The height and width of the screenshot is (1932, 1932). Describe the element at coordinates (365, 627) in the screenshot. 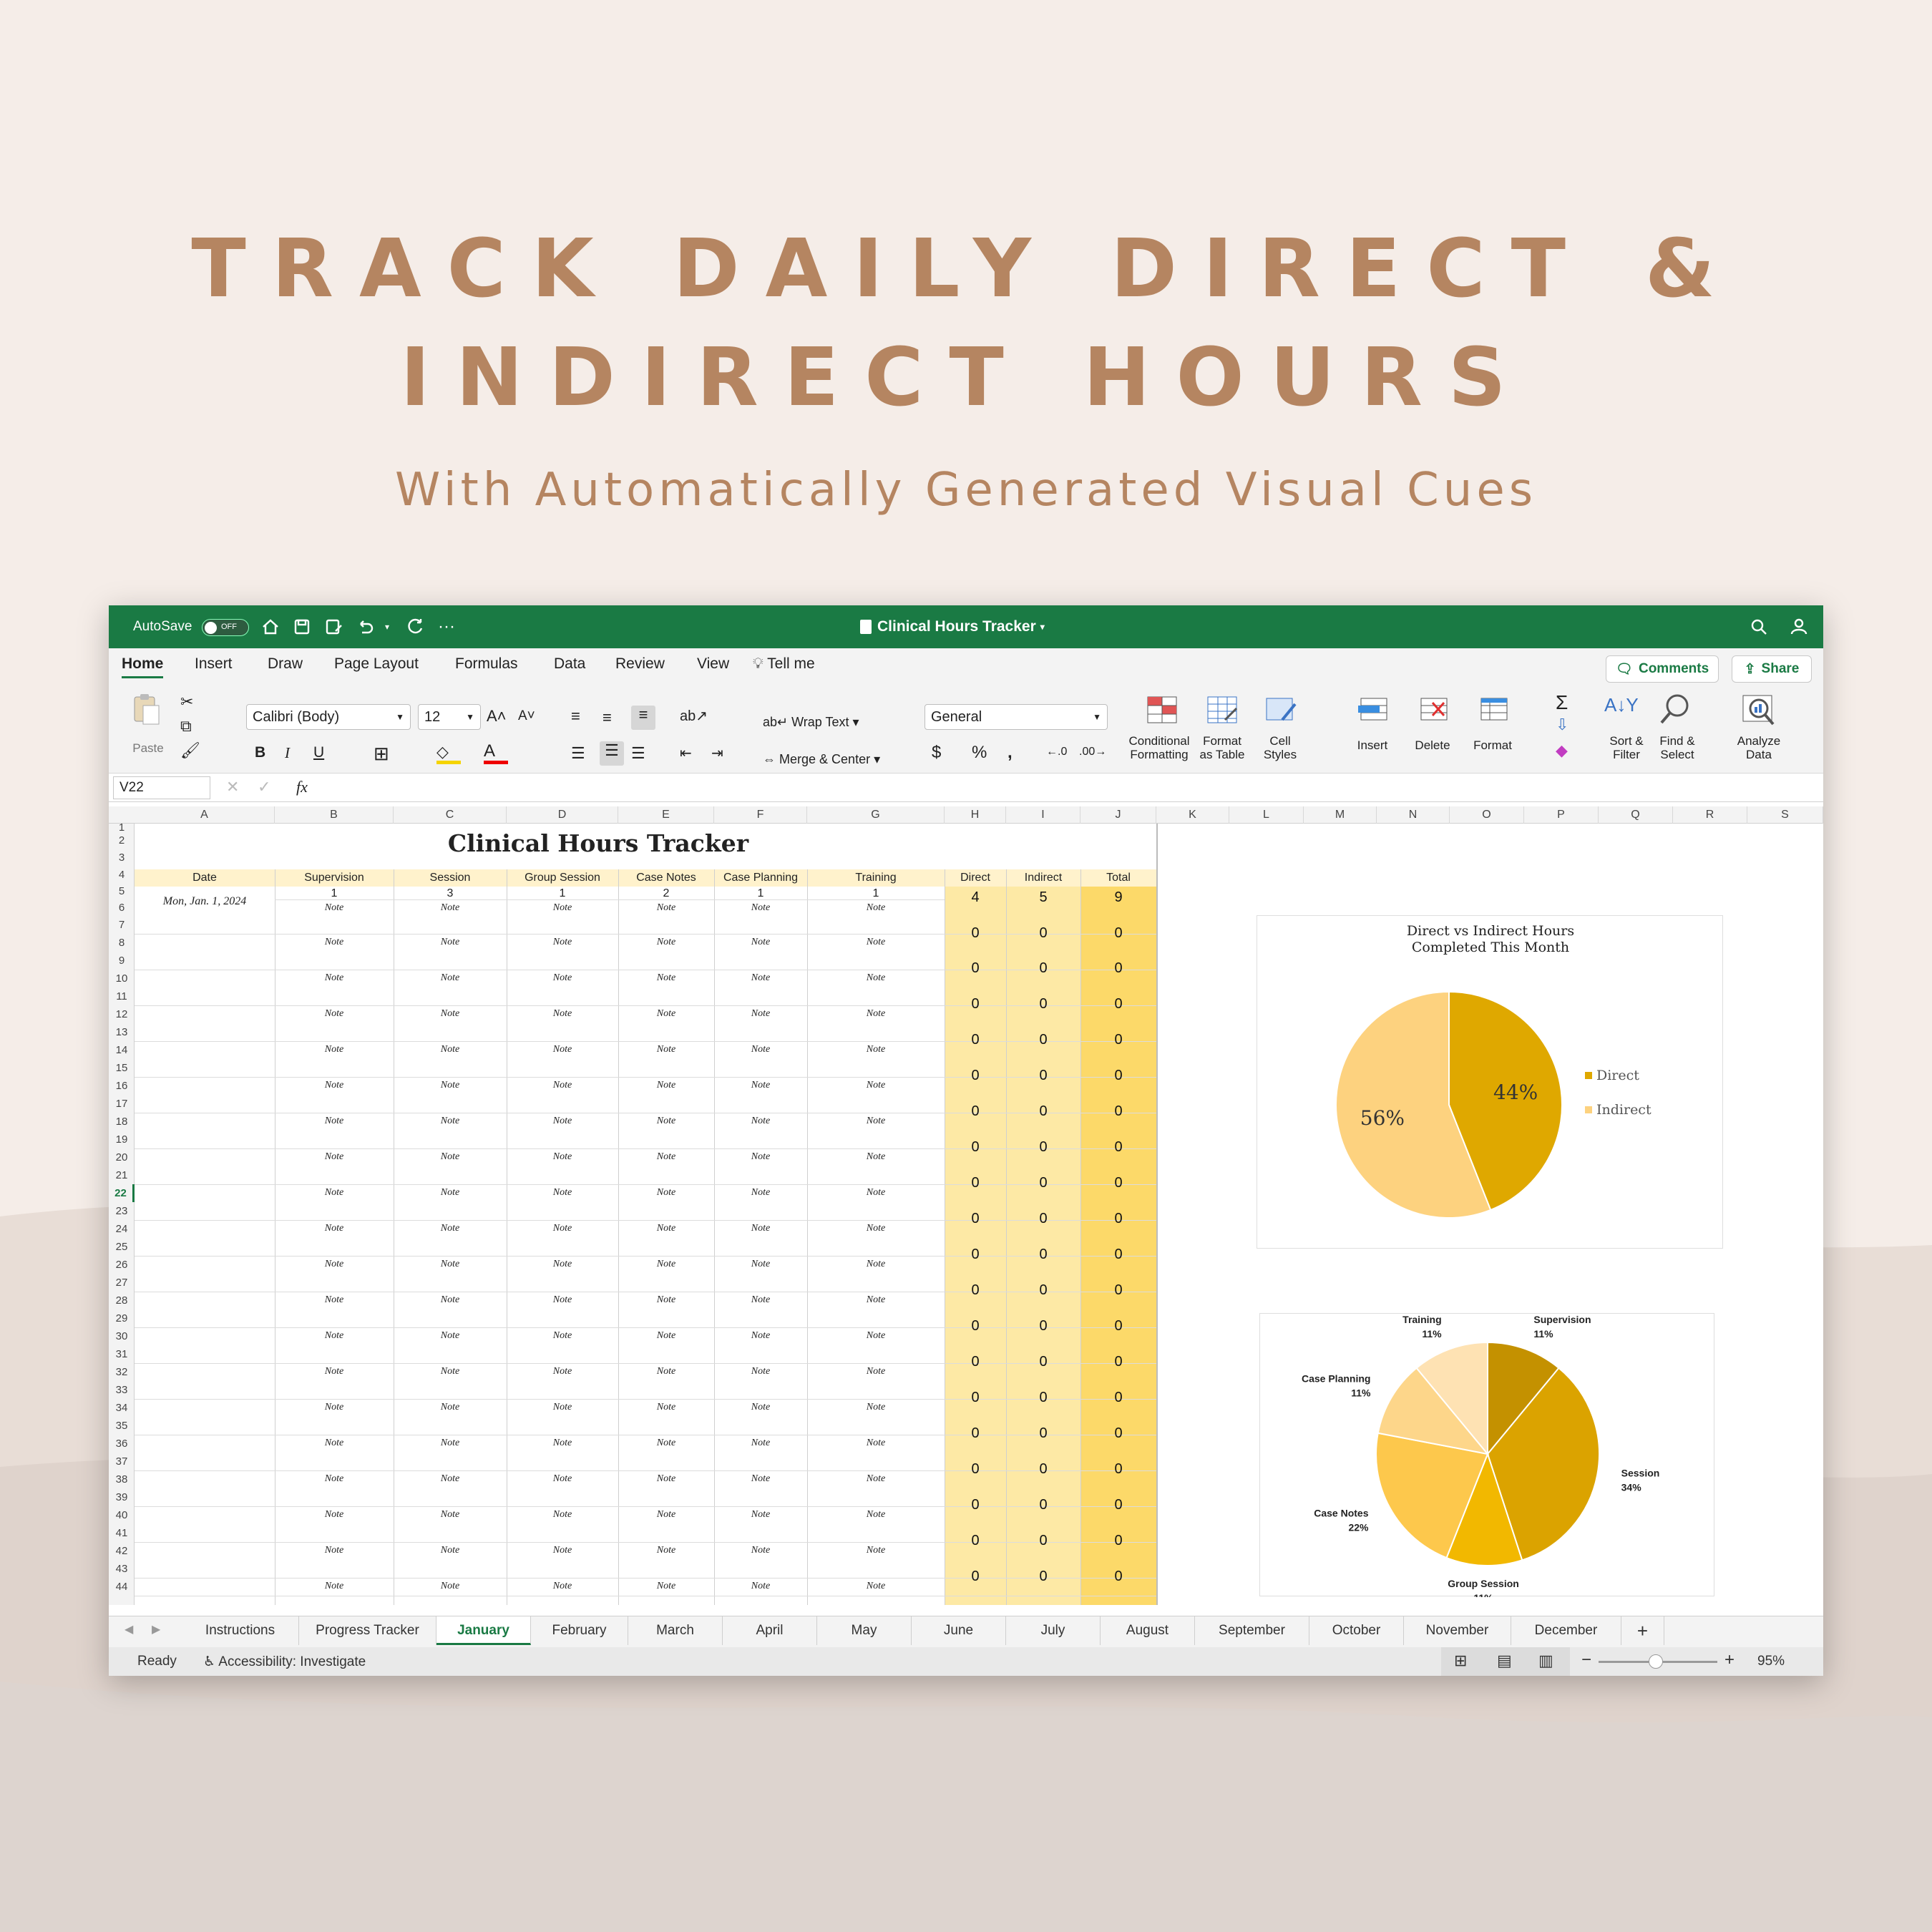

I see `undo-icon` at that location.